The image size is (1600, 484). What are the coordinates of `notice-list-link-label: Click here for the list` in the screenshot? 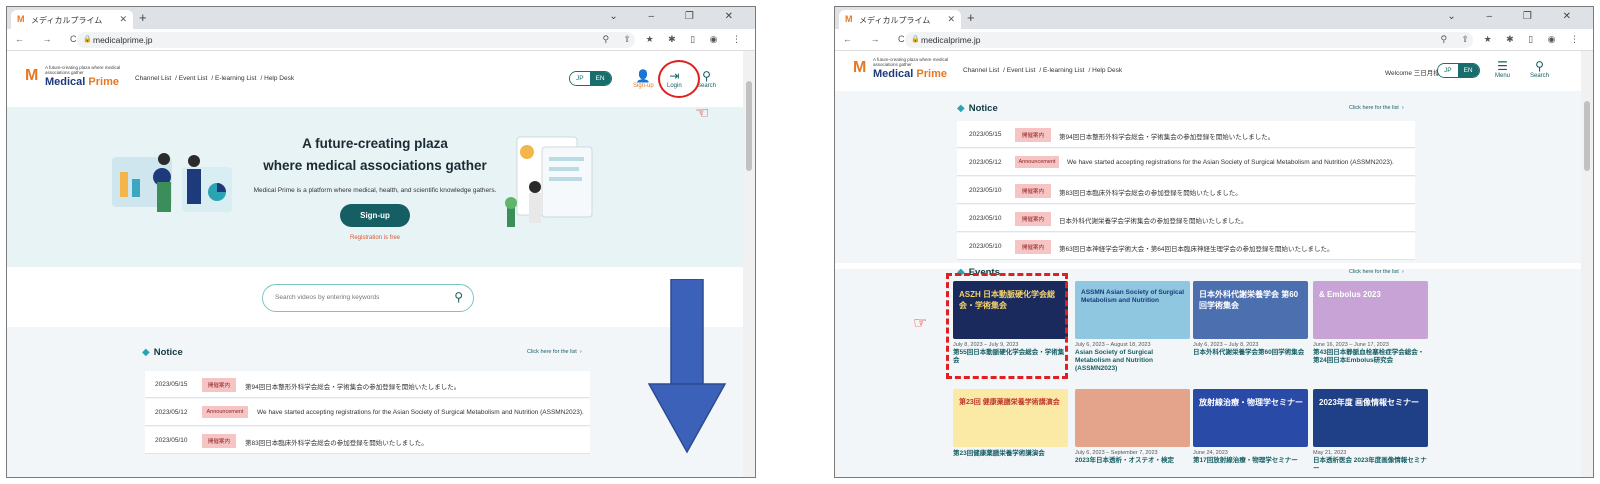 It's located at (1374, 108).